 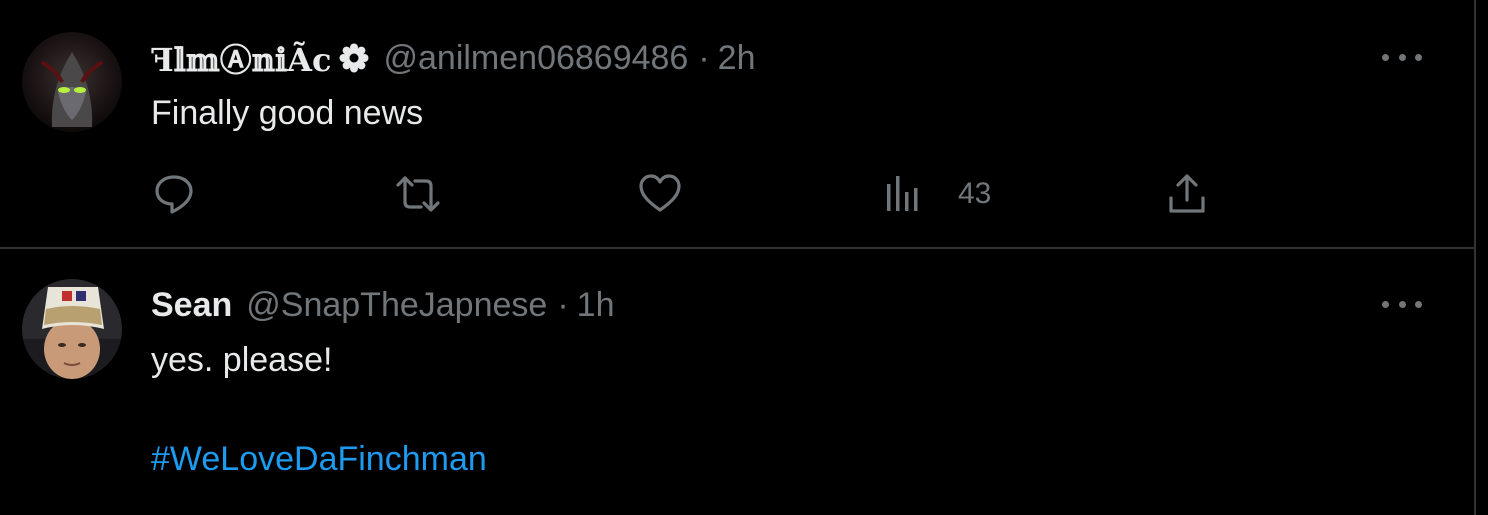 I want to click on retweet-button, so click(x=418, y=194).